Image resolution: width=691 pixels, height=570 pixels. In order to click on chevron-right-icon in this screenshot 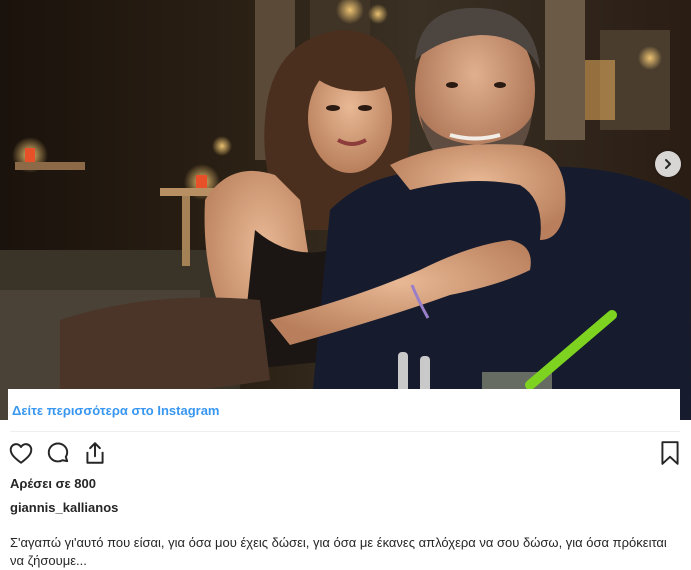, I will do `click(668, 164)`.